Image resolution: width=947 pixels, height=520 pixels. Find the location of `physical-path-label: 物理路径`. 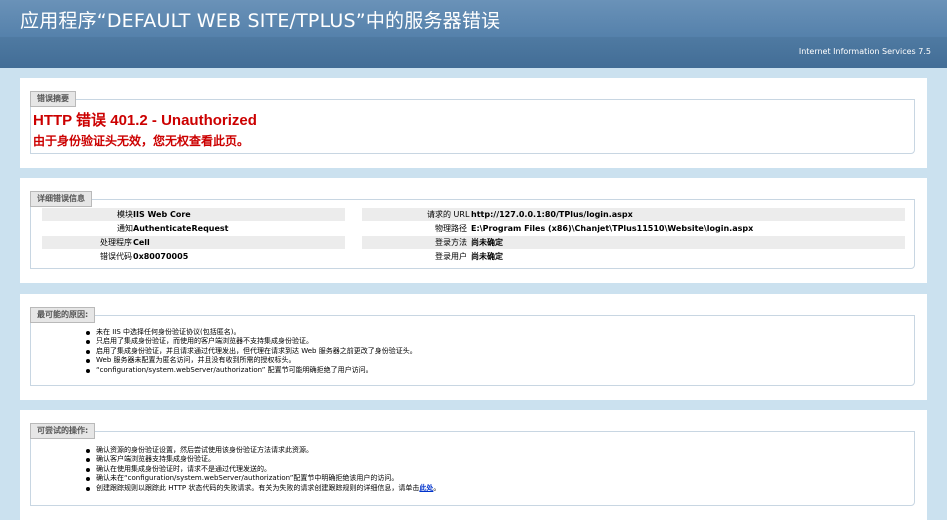

physical-path-label: 物理路径 is located at coordinates (451, 228).